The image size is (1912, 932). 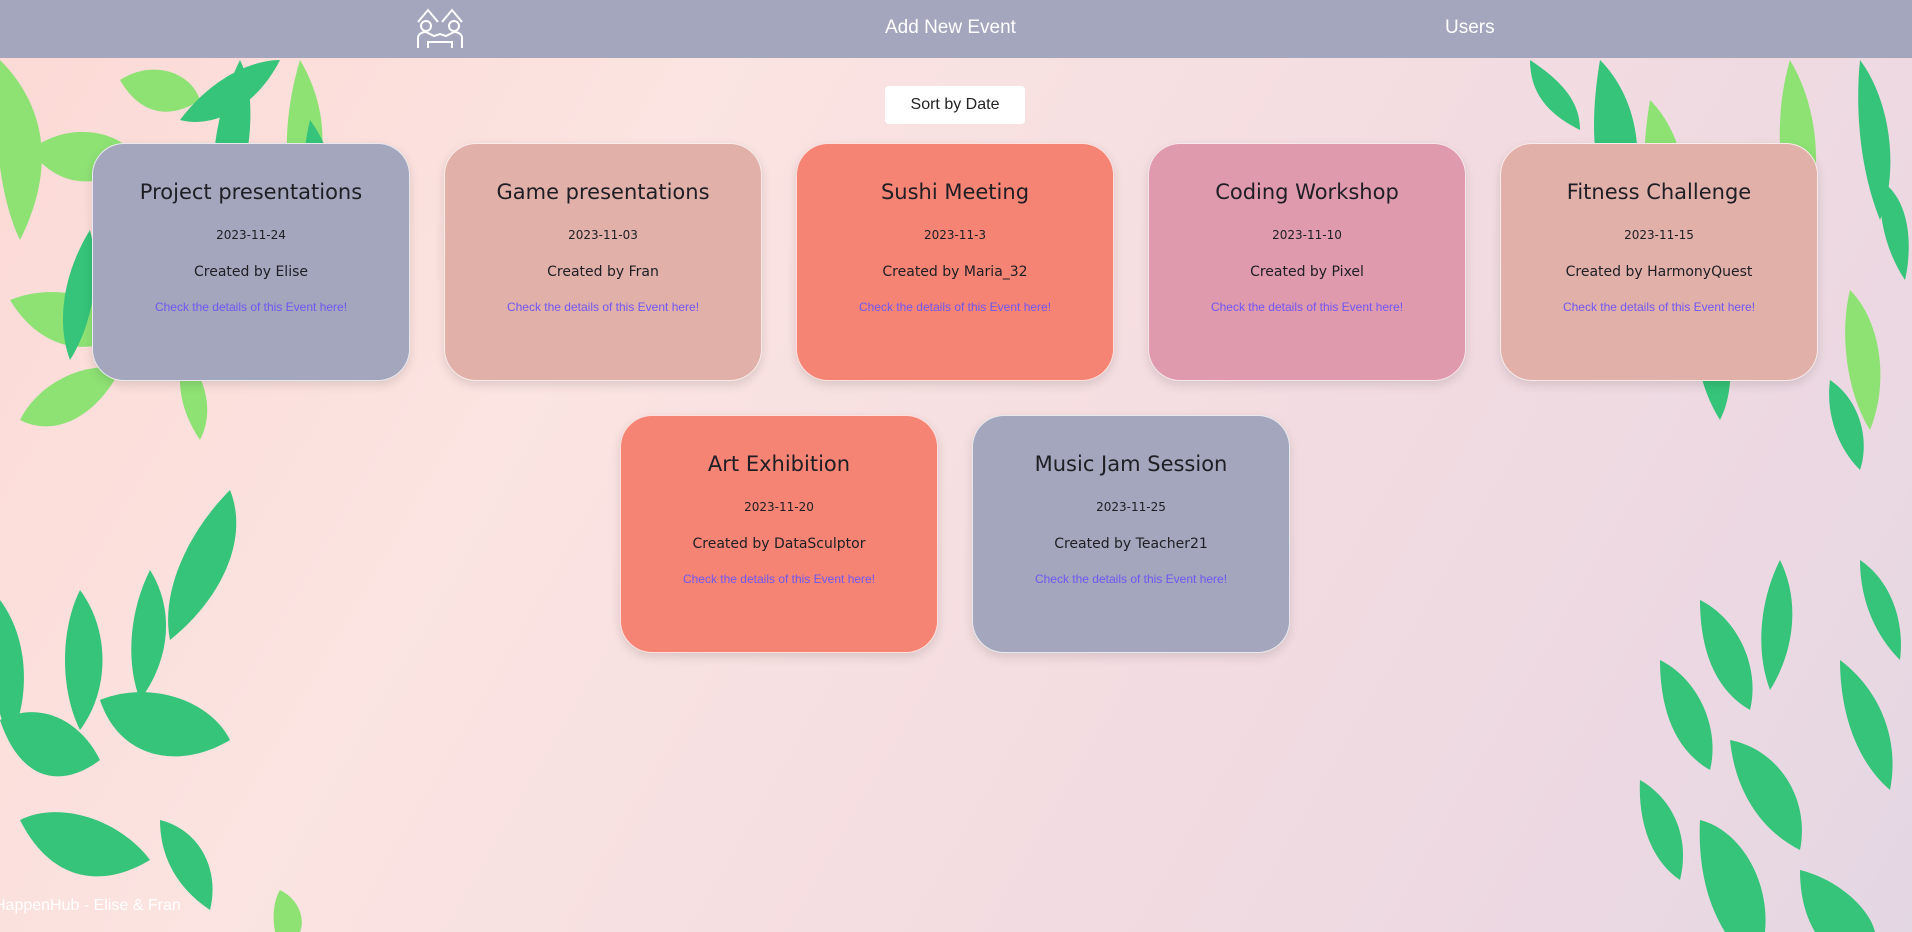 What do you see at coordinates (251, 235) in the screenshot?
I see `event-date: 2023-11-24` at bounding box center [251, 235].